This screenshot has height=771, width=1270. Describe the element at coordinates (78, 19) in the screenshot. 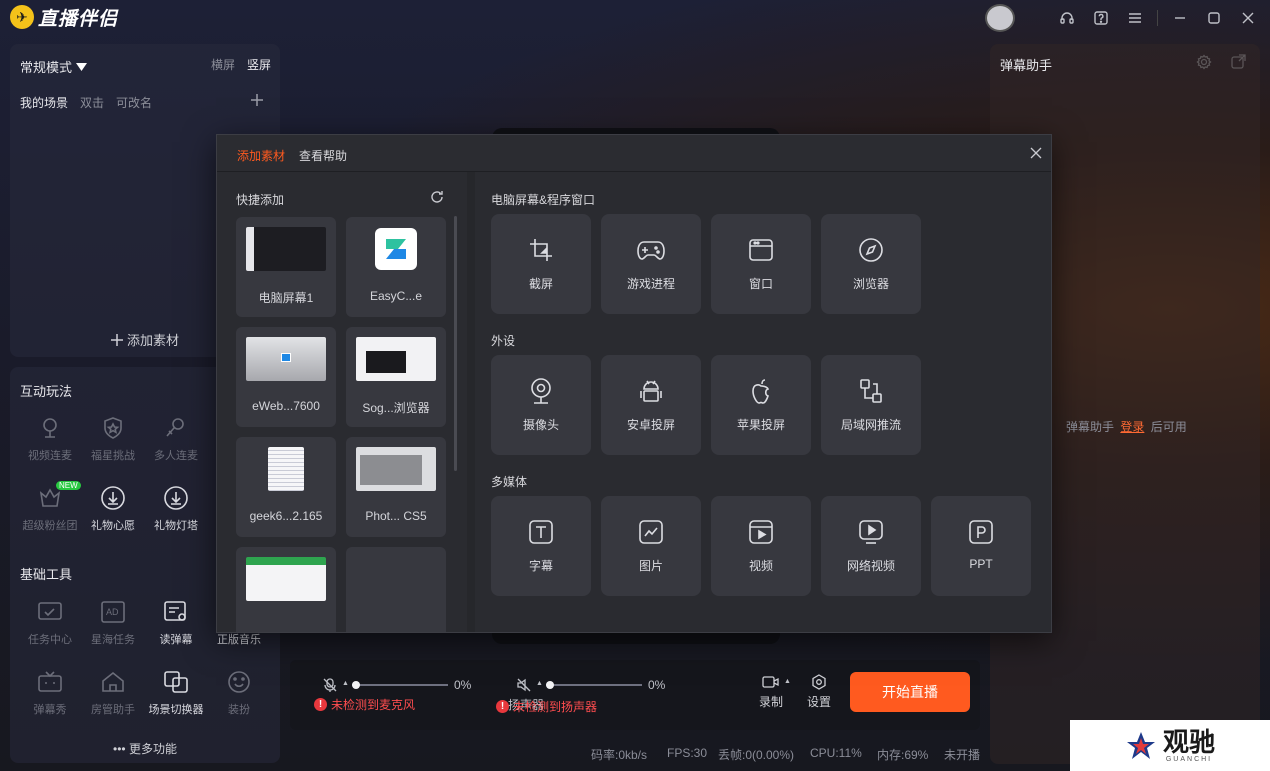

I see `app-name: 直播伴侣` at that location.